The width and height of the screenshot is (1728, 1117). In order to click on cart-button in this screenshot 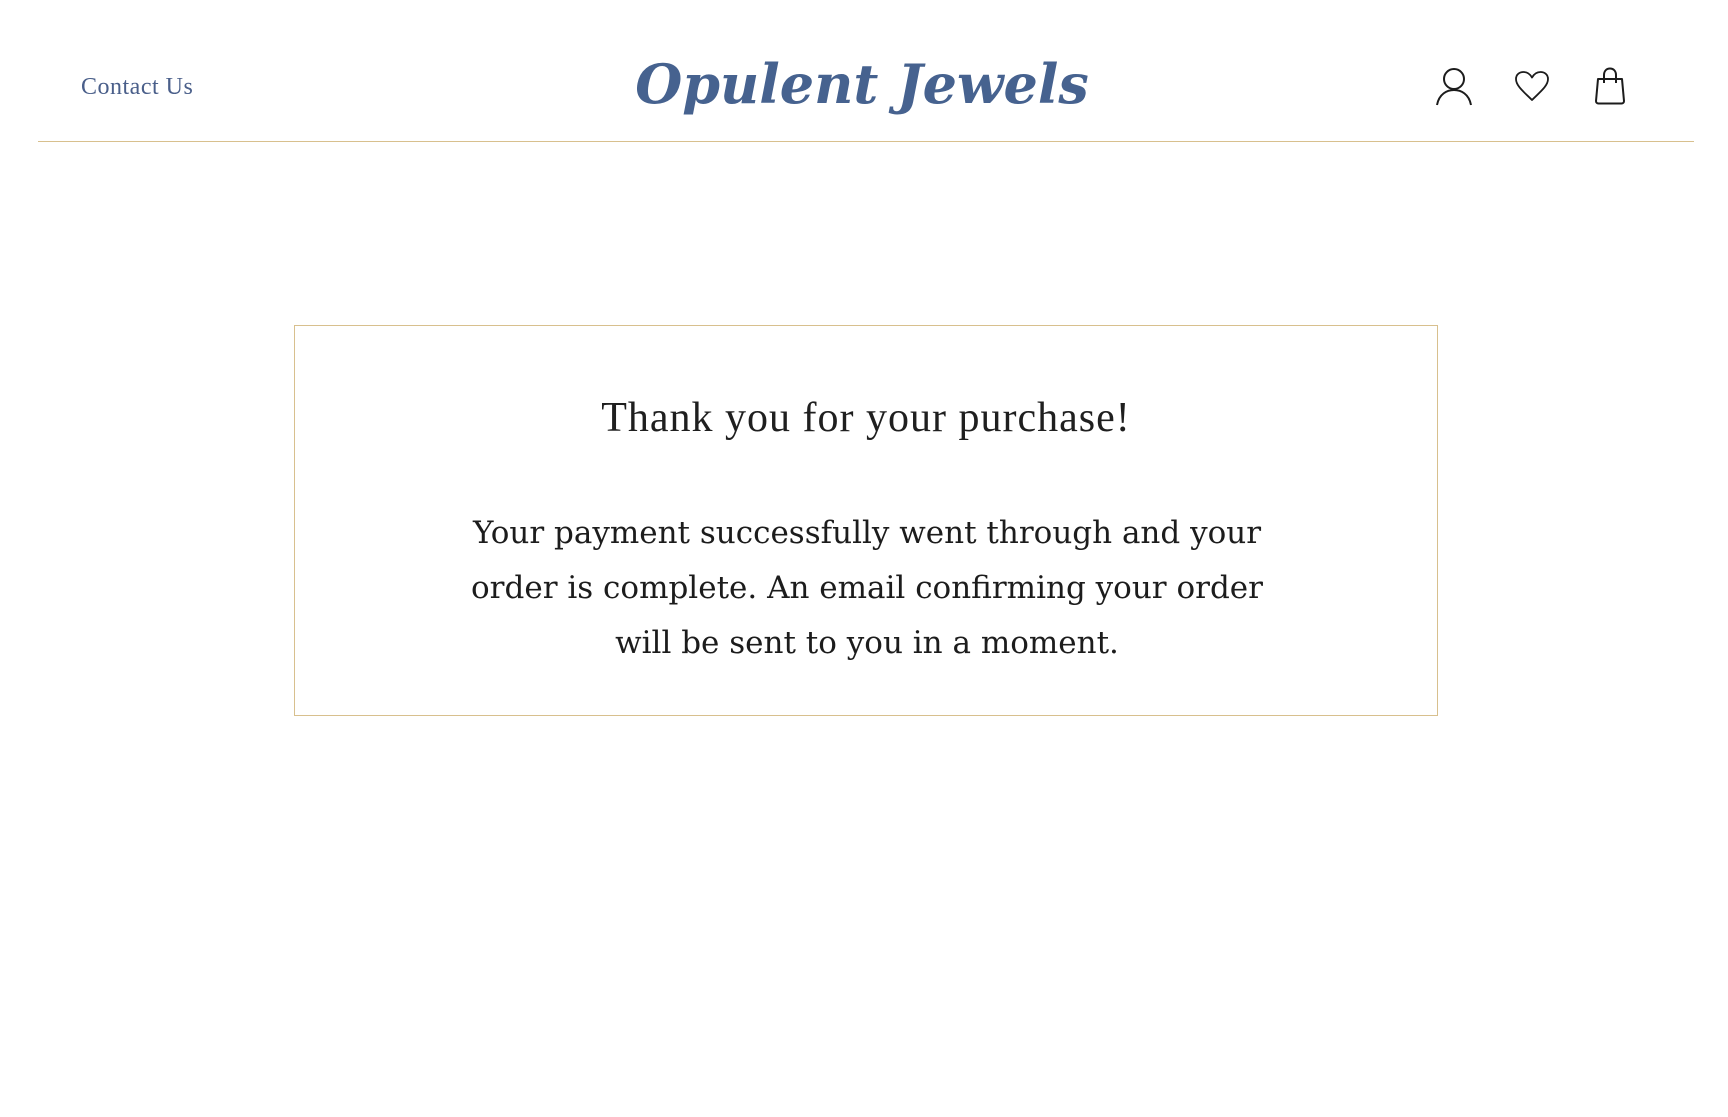, I will do `click(1610, 86)`.